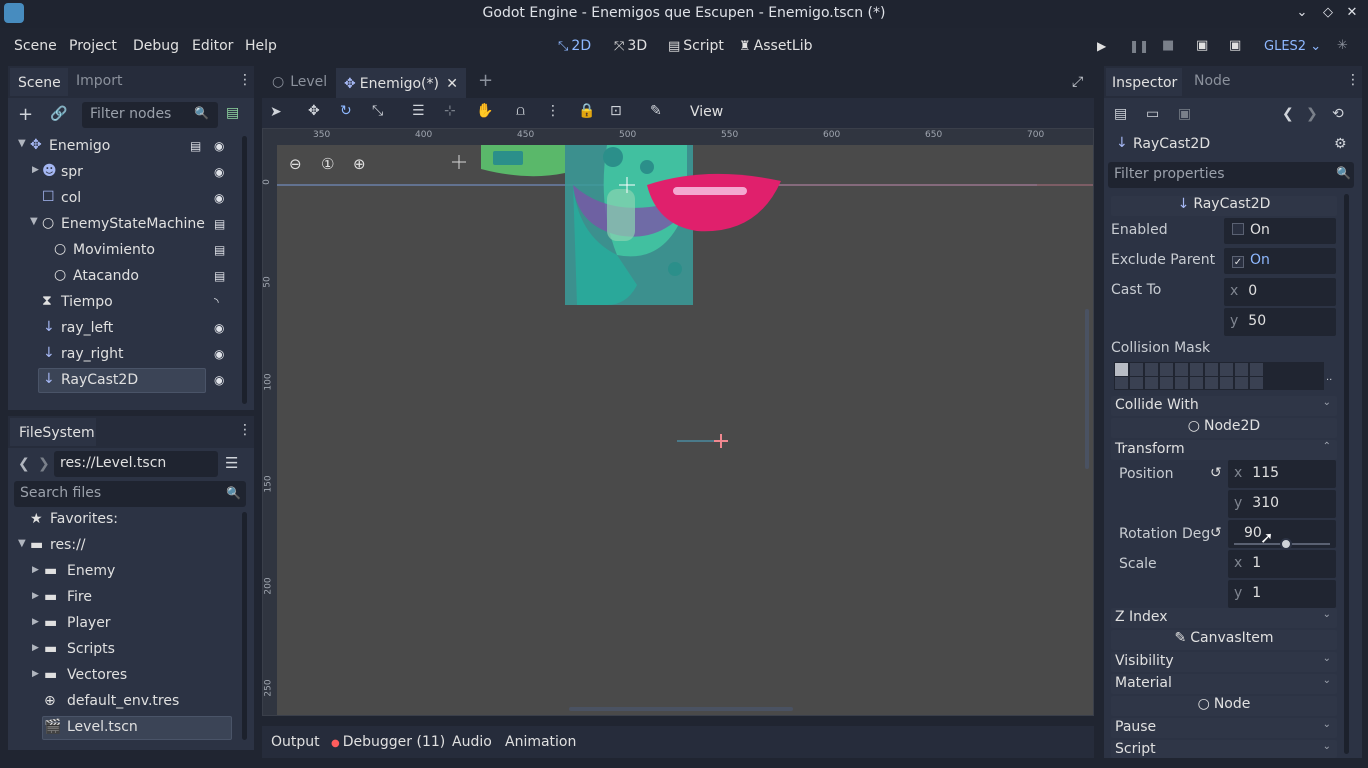  I want to click on tree-row-col: ☐ col ◉, so click(128, 199).